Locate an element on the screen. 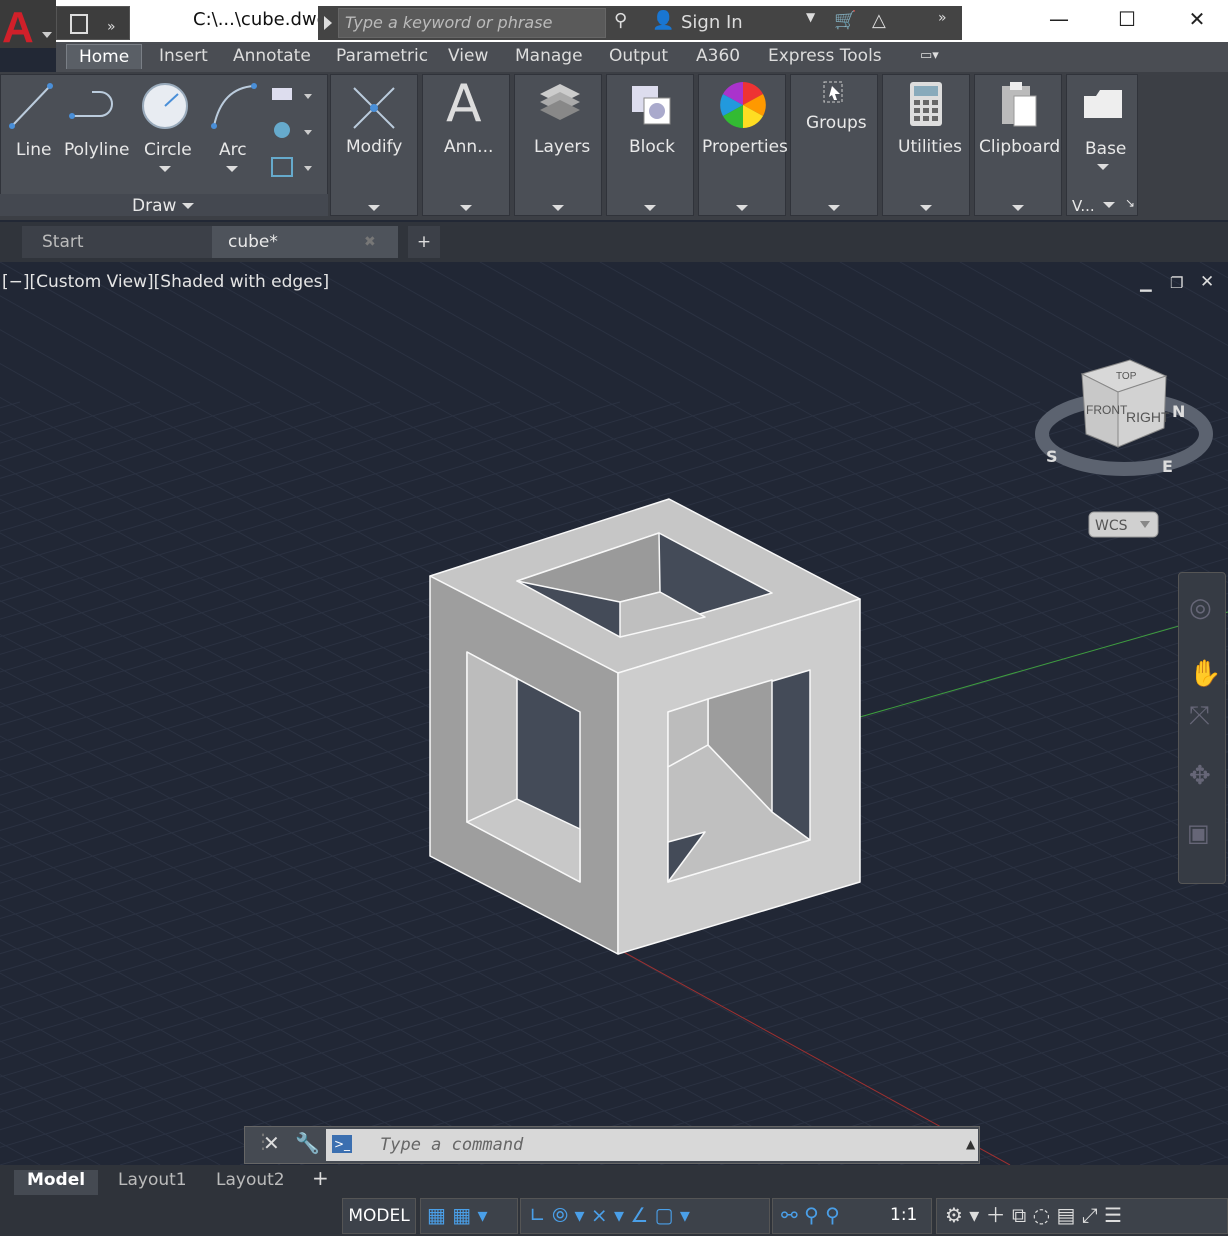 Image resolution: width=1228 pixels, height=1236 pixels. draw-panel-title: Draw is located at coordinates (154, 206).